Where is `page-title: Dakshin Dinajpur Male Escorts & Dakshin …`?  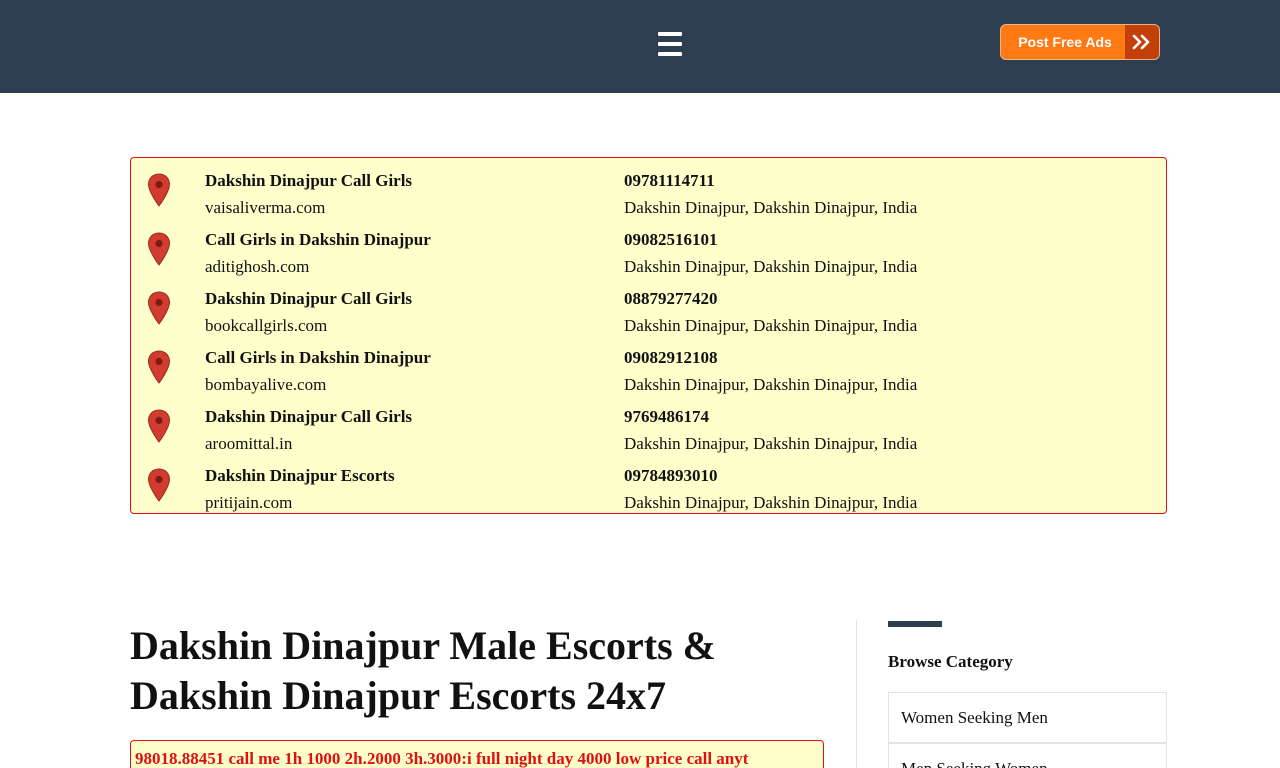 page-title: Dakshin Dinajpur Male Escorts & Dakshin … is located at coordinates (480, 671).